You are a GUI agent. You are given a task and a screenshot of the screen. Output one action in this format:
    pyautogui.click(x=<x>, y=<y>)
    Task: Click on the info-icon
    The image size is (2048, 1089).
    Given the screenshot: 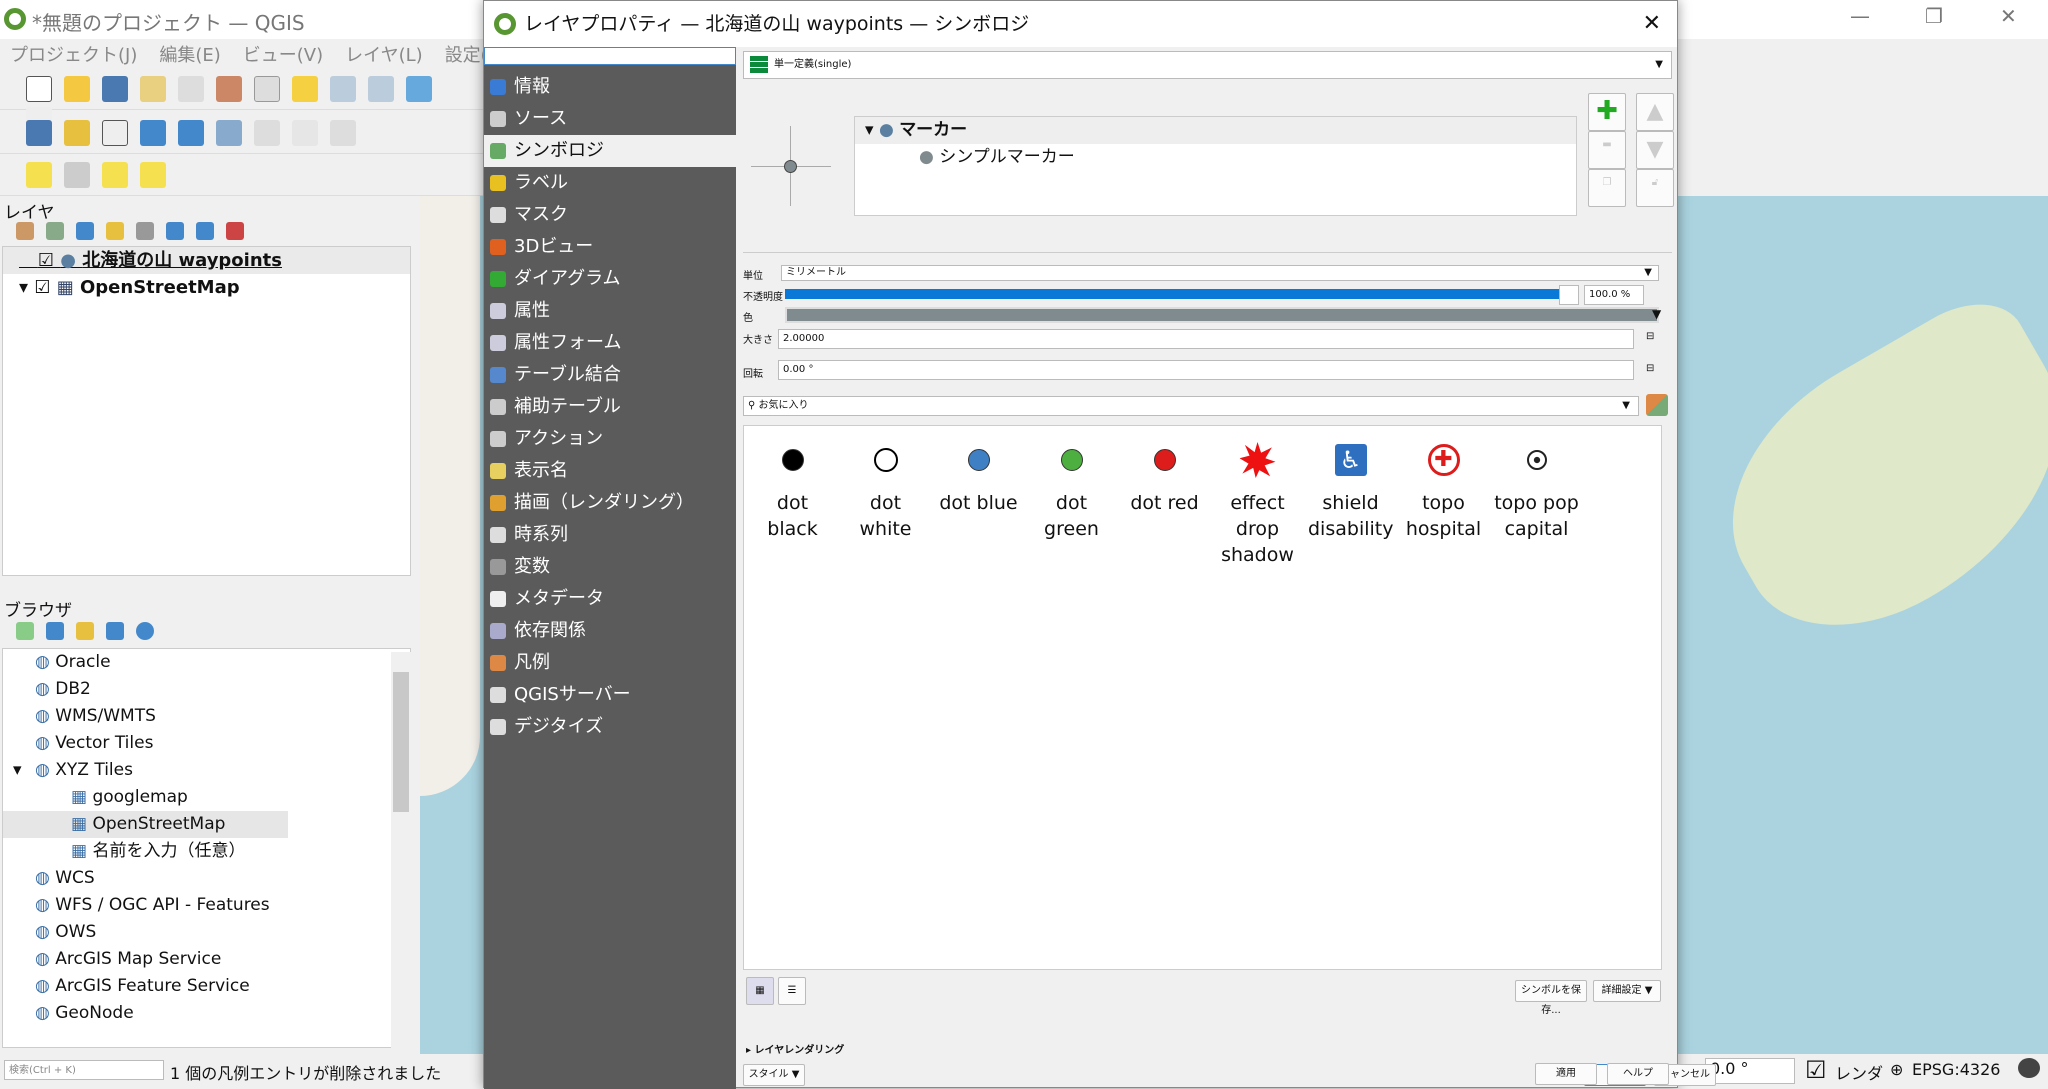 What is the action you would take?
    pyautogui.click(x=145, y=631)
    